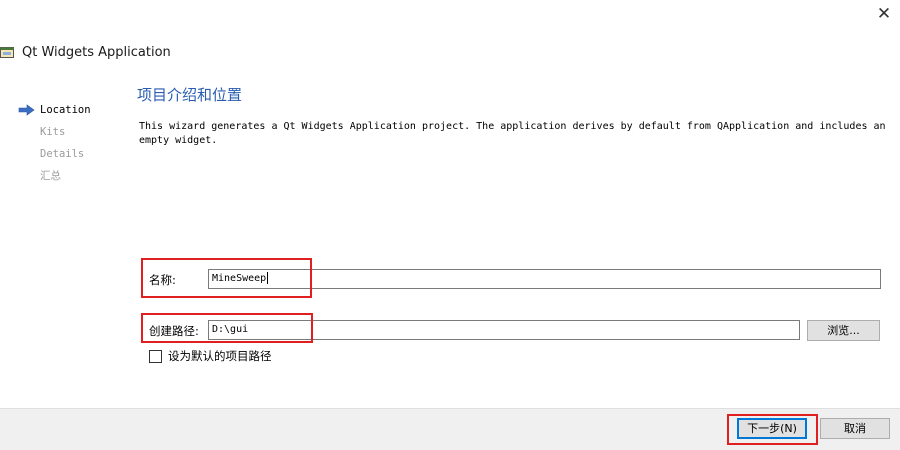 The image size is (900, 450). I want to click on cancel-button-label: 取消, so click(855, 428).